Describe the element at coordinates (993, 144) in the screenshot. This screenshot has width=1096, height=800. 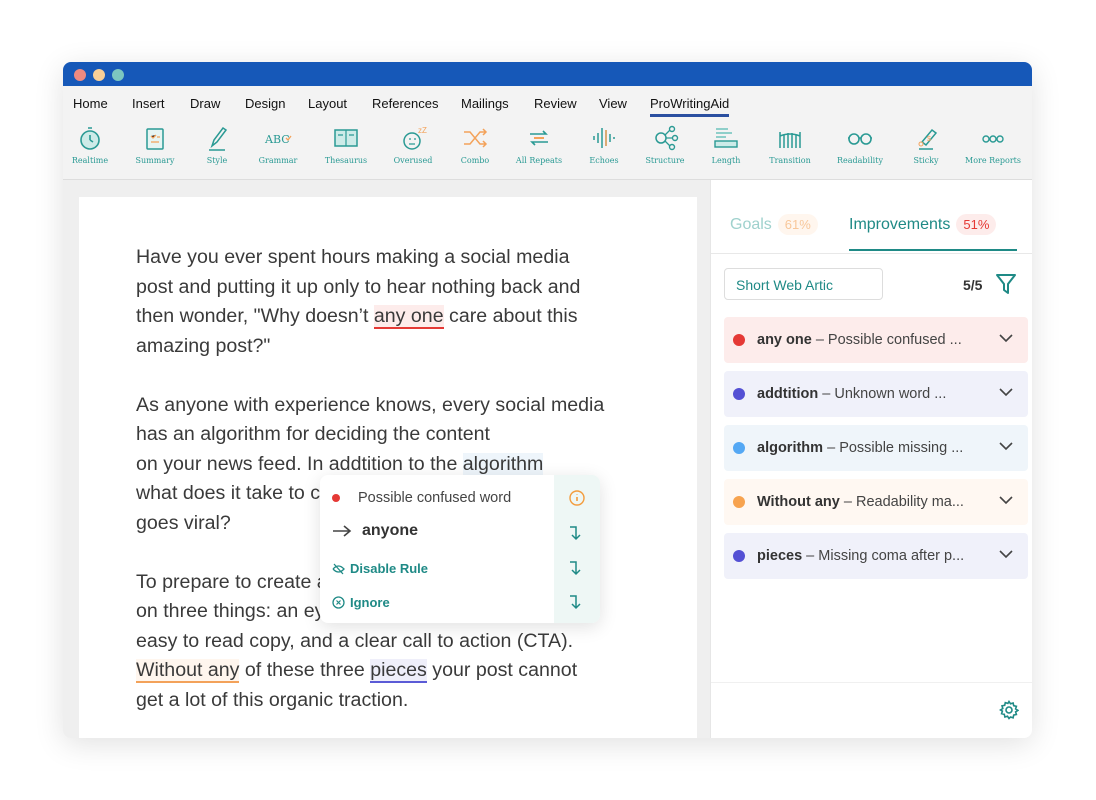
I see `toolbar-more-reports-button: More Reports` at that location.